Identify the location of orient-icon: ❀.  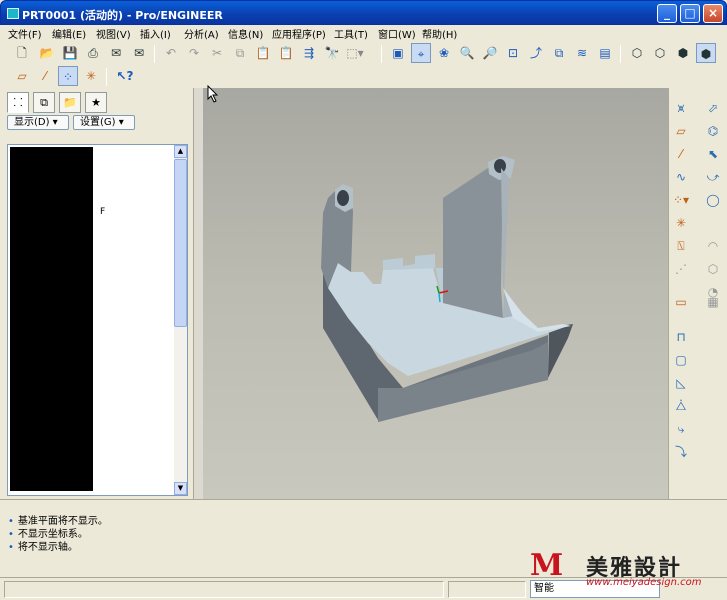
(444, 53).